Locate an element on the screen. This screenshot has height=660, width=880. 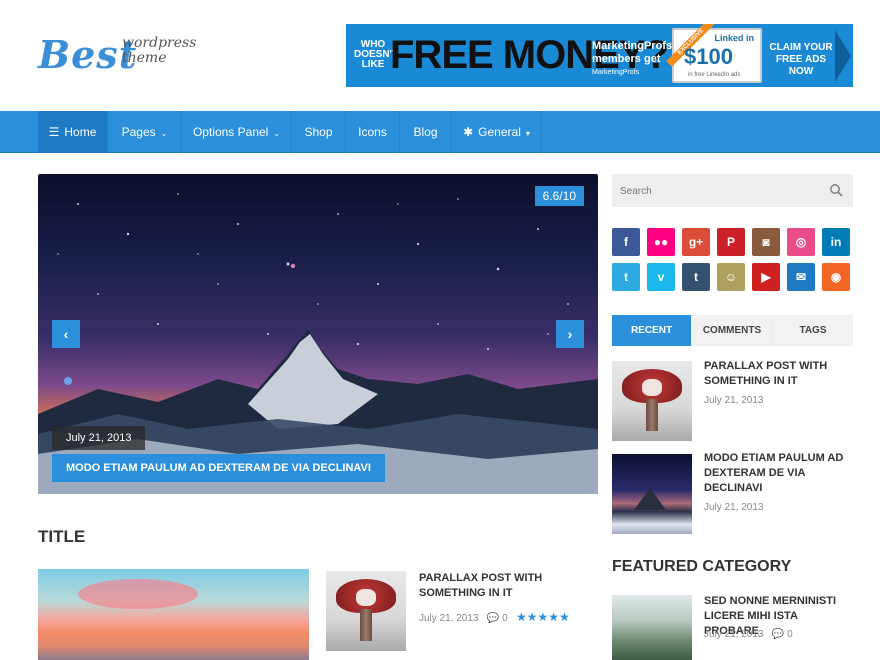
nav-item-label: Shop is located at coordinates (318, 132).